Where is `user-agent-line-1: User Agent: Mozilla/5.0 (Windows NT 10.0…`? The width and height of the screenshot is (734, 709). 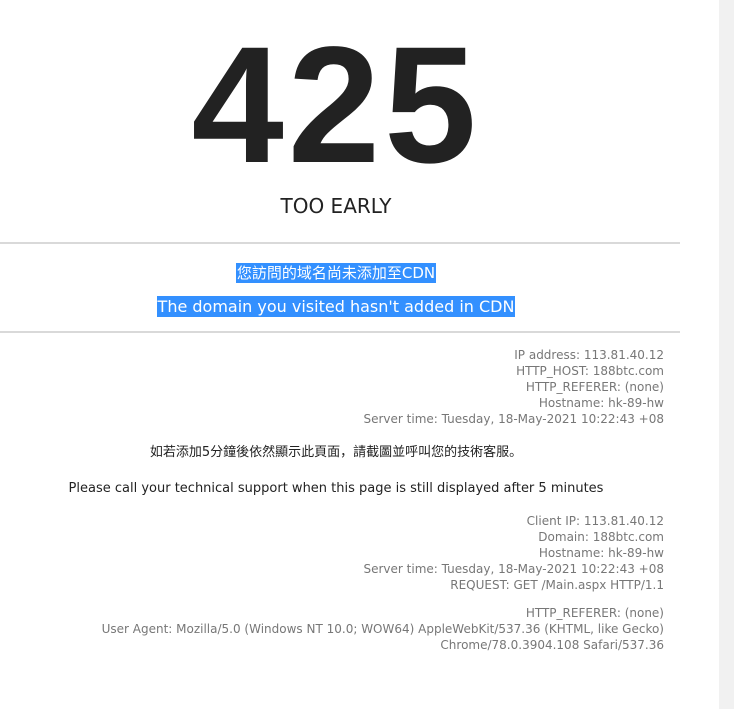 user-agent-line-1: User Agent: Mozilla/5.0 (Windows NT 10.0… is located at coordinates (382, 629).